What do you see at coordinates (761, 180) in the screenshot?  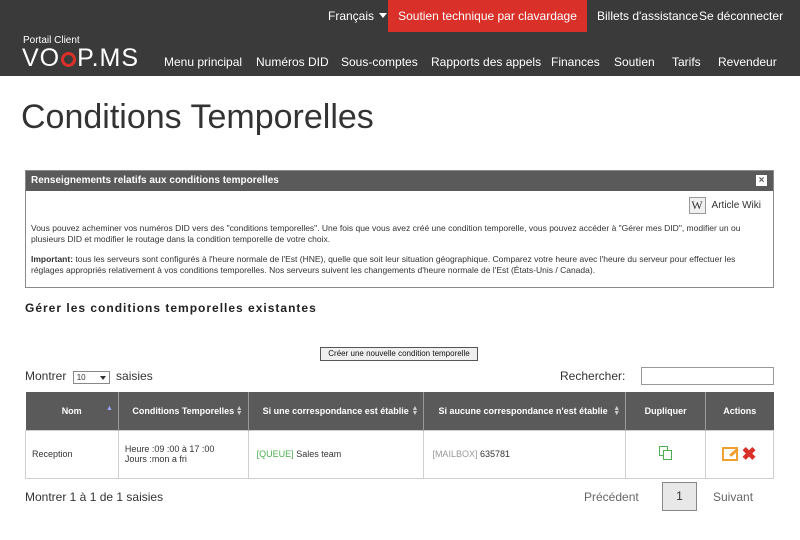 I see `close-icon: ×` at bounding box center [761, 180].